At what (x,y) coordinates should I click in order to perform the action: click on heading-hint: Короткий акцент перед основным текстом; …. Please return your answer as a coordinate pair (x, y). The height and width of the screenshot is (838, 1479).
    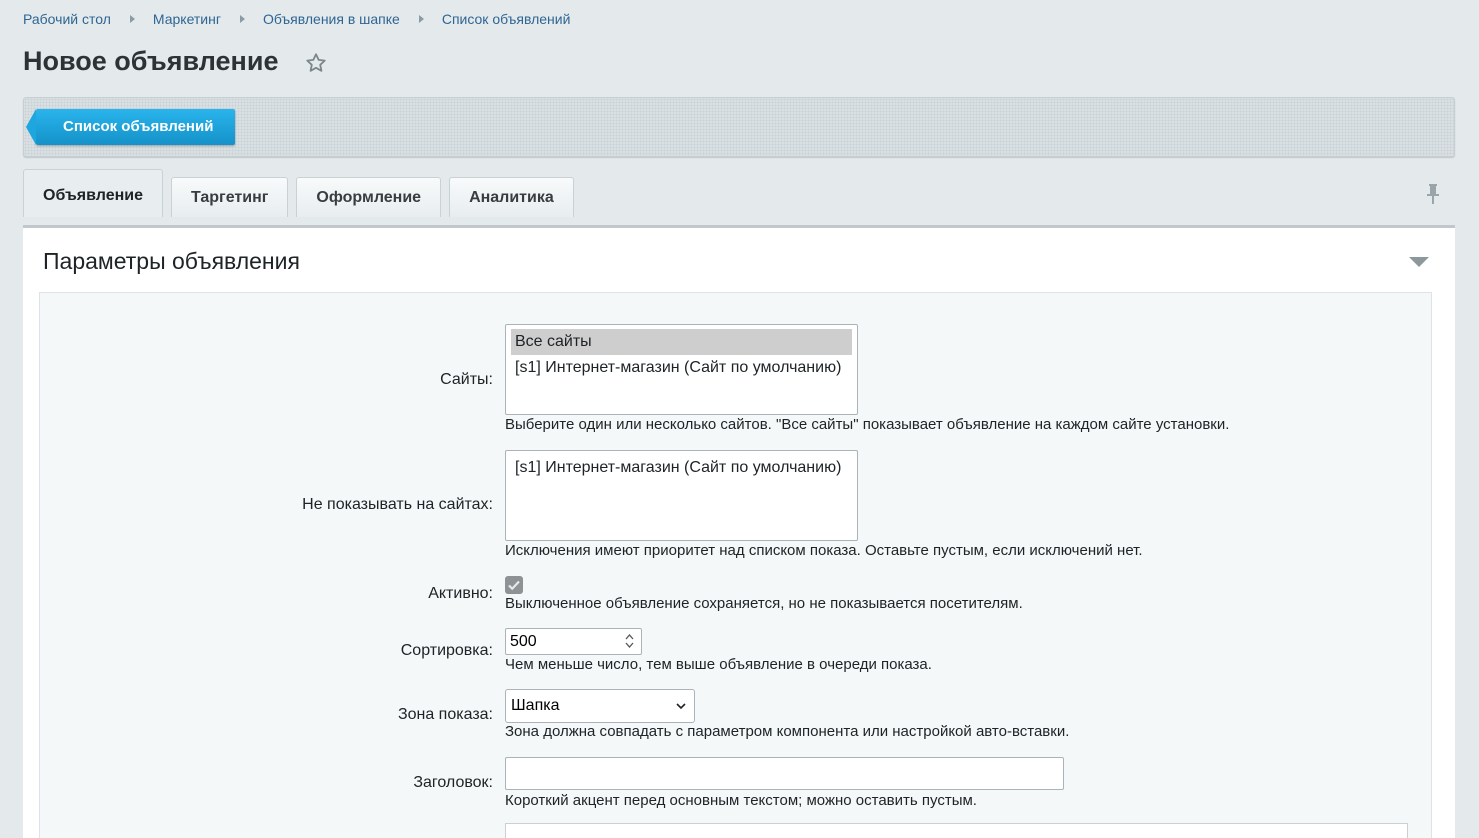
    Looking at the image, I should click on (741, 800).